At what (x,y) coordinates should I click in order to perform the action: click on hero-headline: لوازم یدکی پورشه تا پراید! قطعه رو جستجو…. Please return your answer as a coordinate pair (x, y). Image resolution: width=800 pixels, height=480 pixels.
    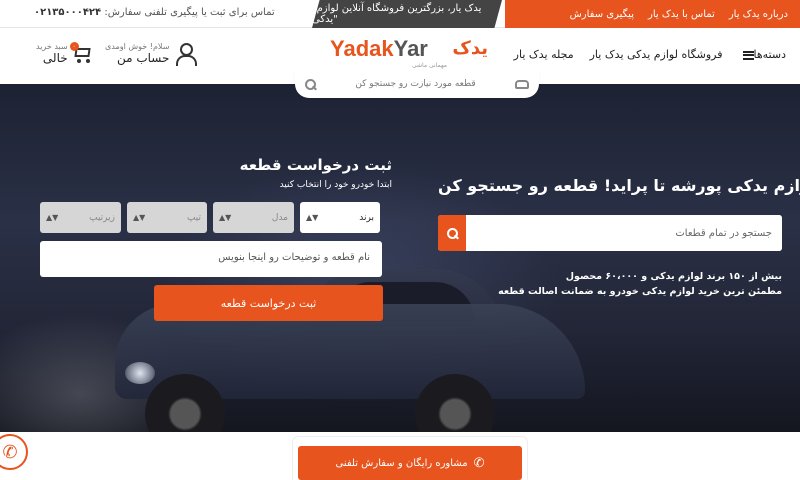
    Looking at the image, I should click on (619, 185).